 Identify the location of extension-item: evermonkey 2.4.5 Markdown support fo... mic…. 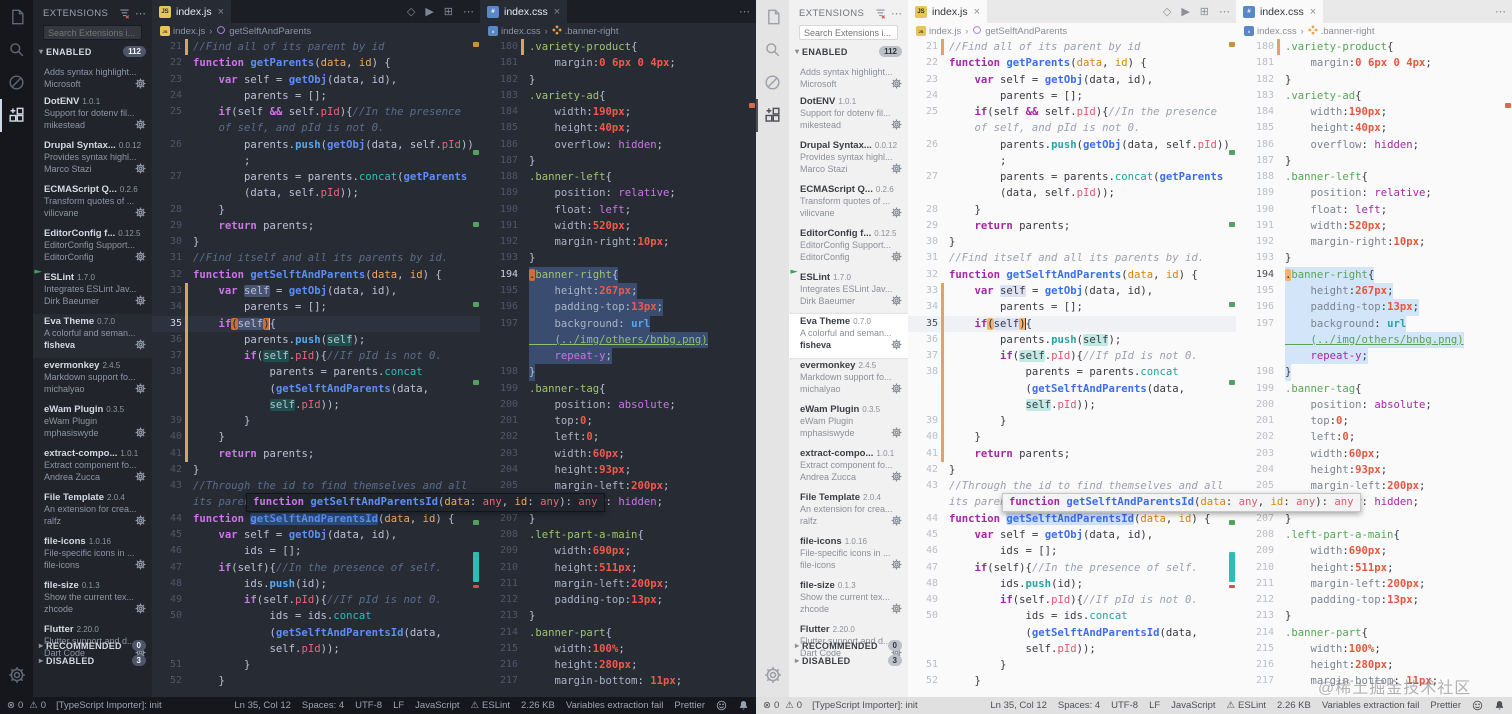
(848, 380).